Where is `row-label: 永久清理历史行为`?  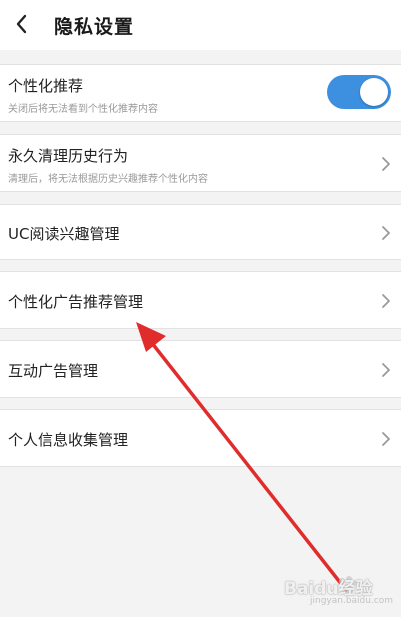 row-label: 永久清理历史行为 is located at coordinates (68, 156).